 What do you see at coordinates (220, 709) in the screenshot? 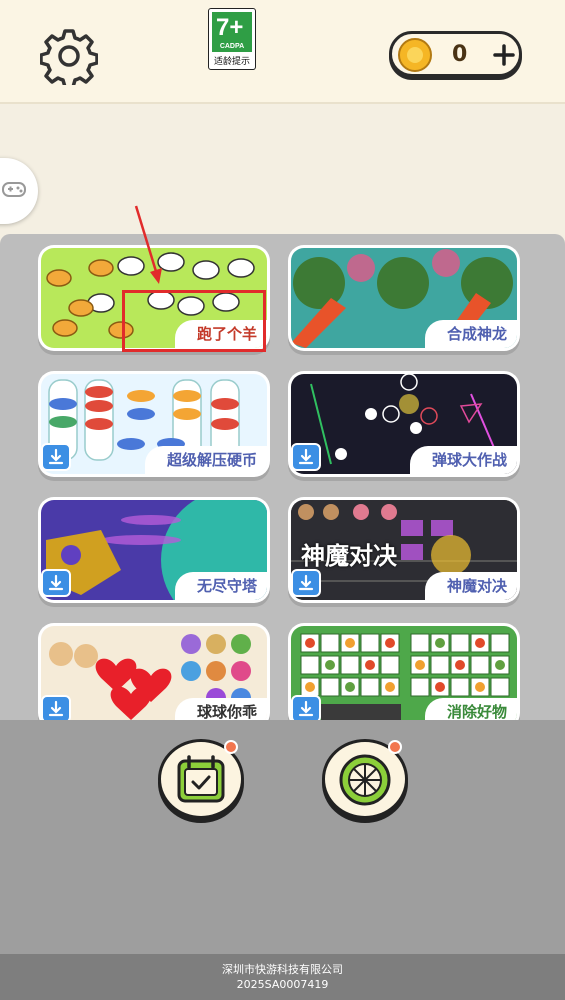
I see `game-name-label: 球球你乖` at bounding box center [220, 709].